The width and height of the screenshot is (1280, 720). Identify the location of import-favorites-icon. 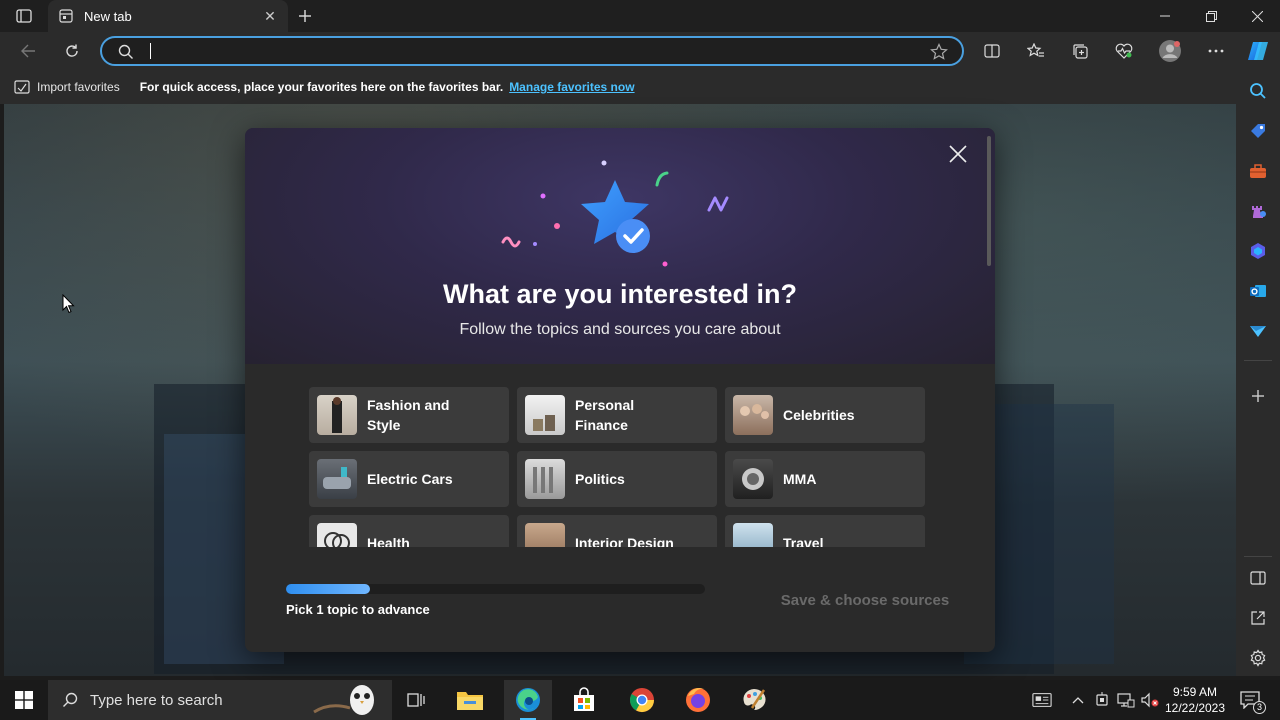
(22, 87).